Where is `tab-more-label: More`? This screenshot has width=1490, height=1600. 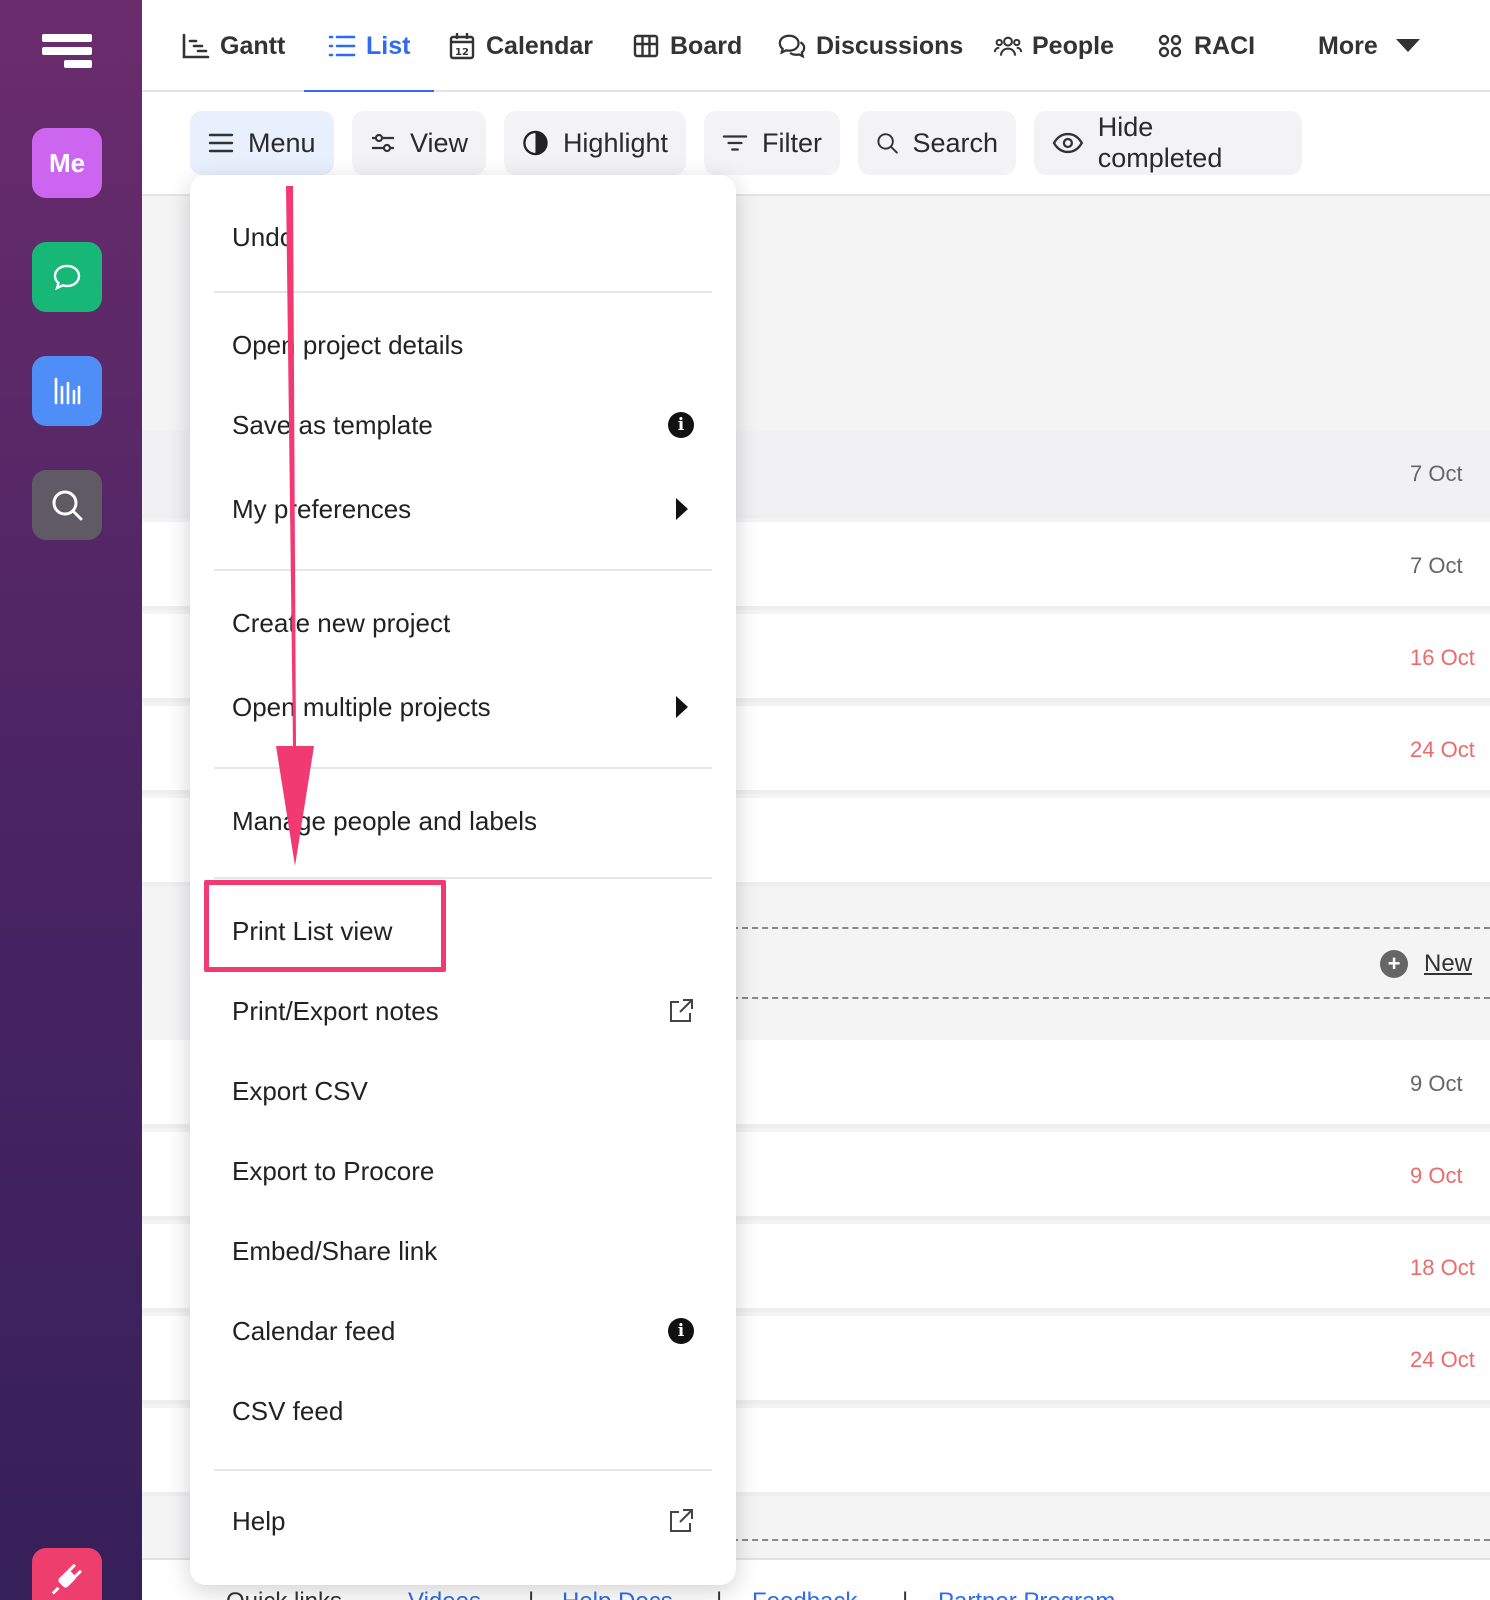
tab-more-label: More is located at coordinates (1348, 45).